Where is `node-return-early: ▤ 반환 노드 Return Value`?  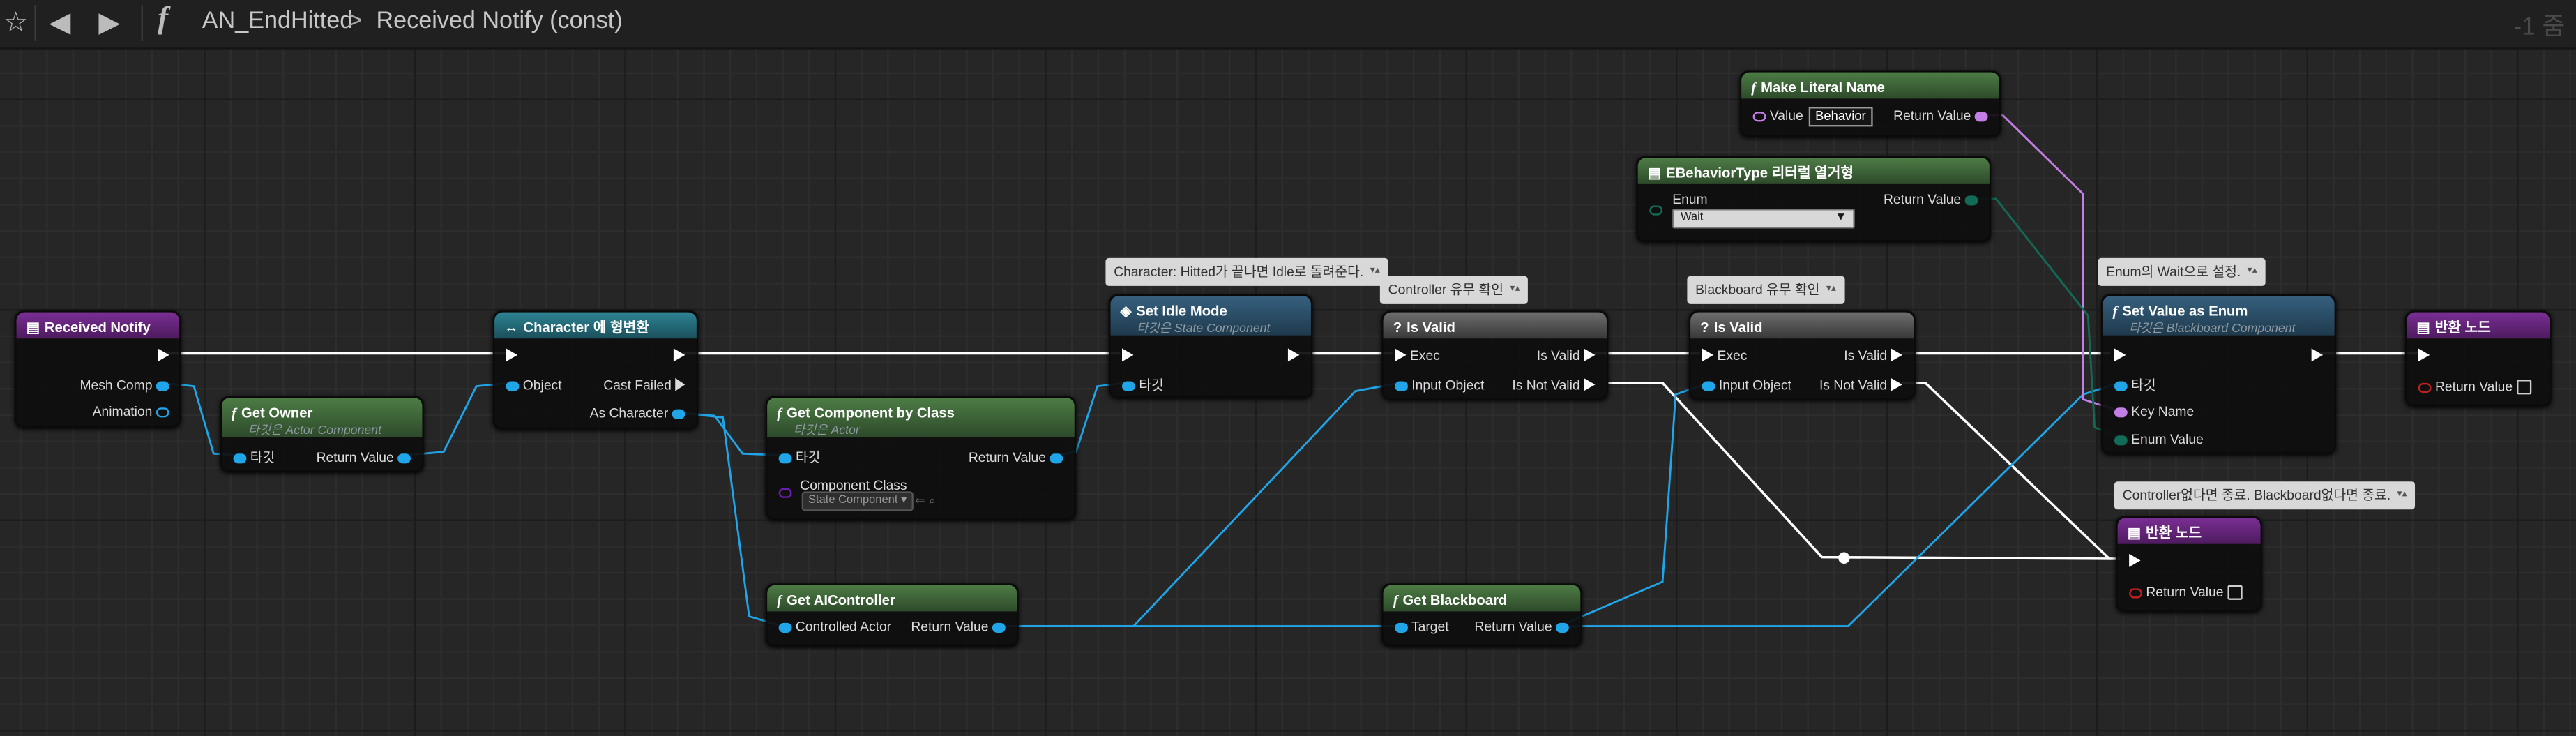 node-return-early: ▤ 반환 노드 Return Value is located at coordinates (2189, 564).